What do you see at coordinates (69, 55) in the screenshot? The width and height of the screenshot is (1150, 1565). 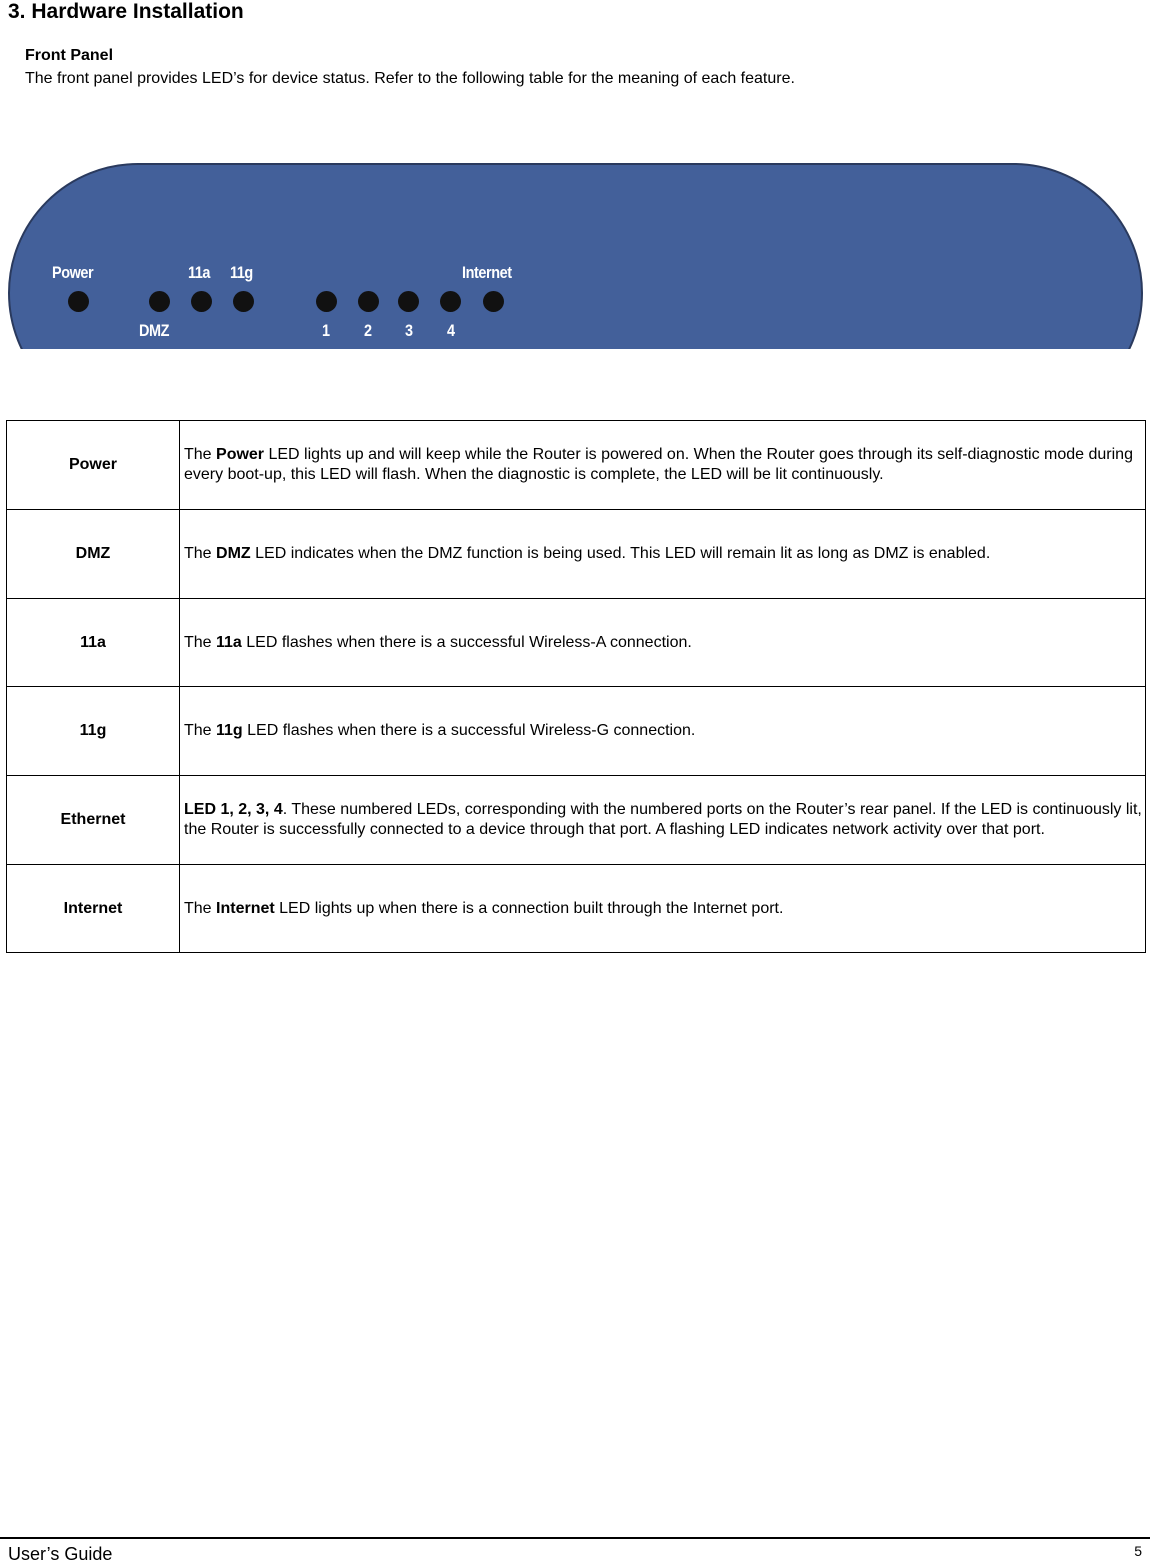 I see `section-heading: Front Panel` at bounding box center [69, 55].